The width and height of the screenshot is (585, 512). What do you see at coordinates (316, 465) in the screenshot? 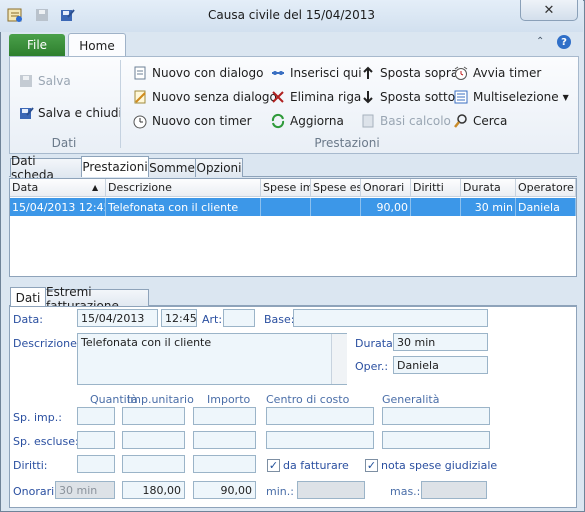
I see `da-fatturare-label: da fatturare` at bounding box center [316, 465].